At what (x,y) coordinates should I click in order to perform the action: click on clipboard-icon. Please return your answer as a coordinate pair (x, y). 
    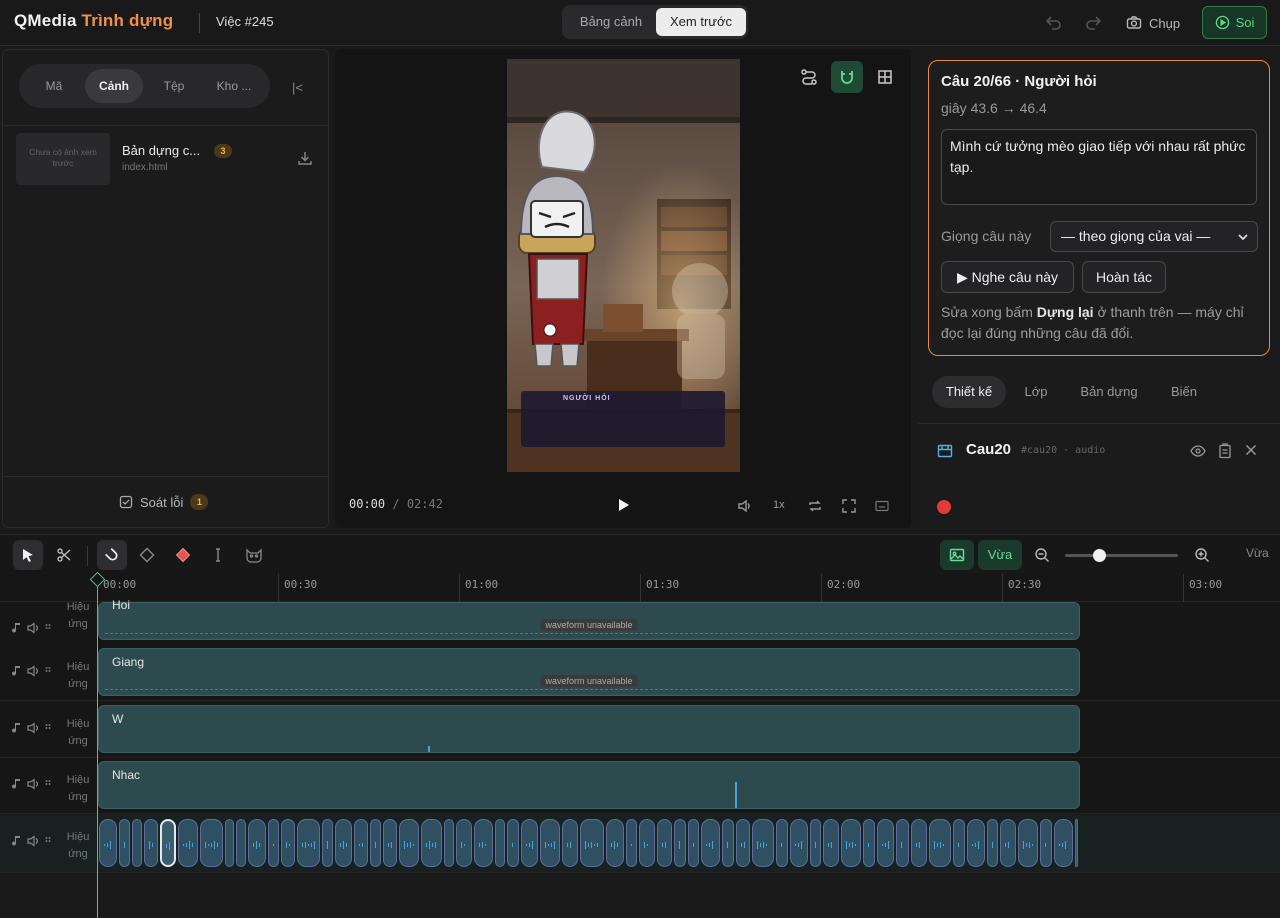
    Looking at the image, I should click on (1225, 451).